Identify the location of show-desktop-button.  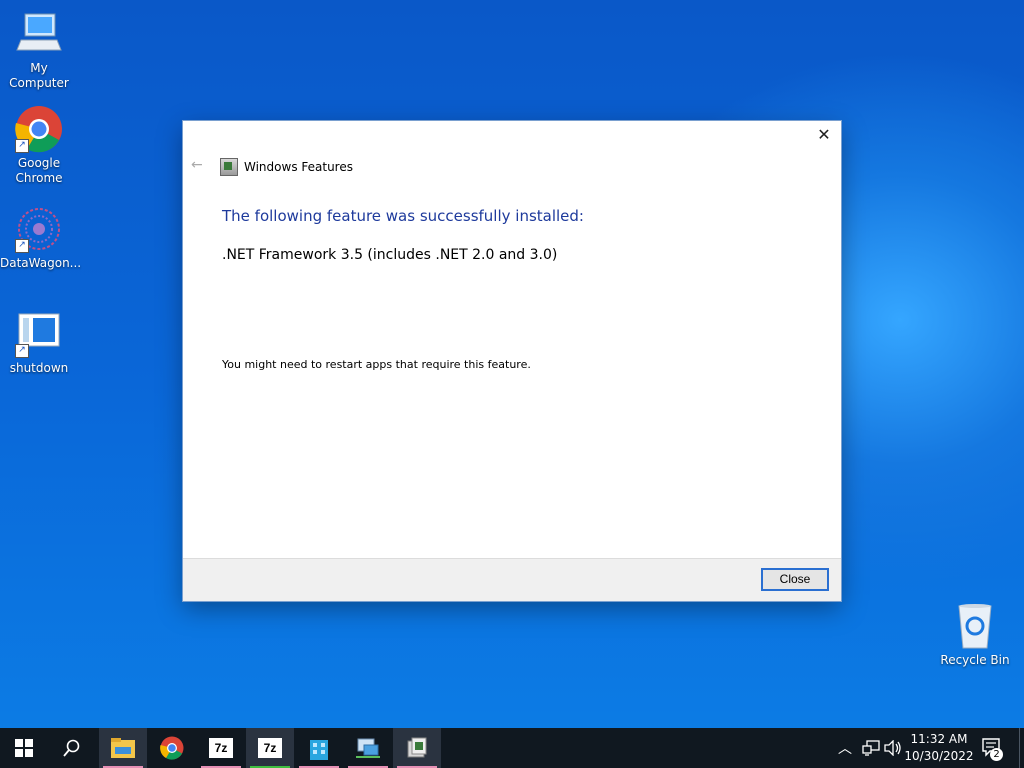
(1021, 748).